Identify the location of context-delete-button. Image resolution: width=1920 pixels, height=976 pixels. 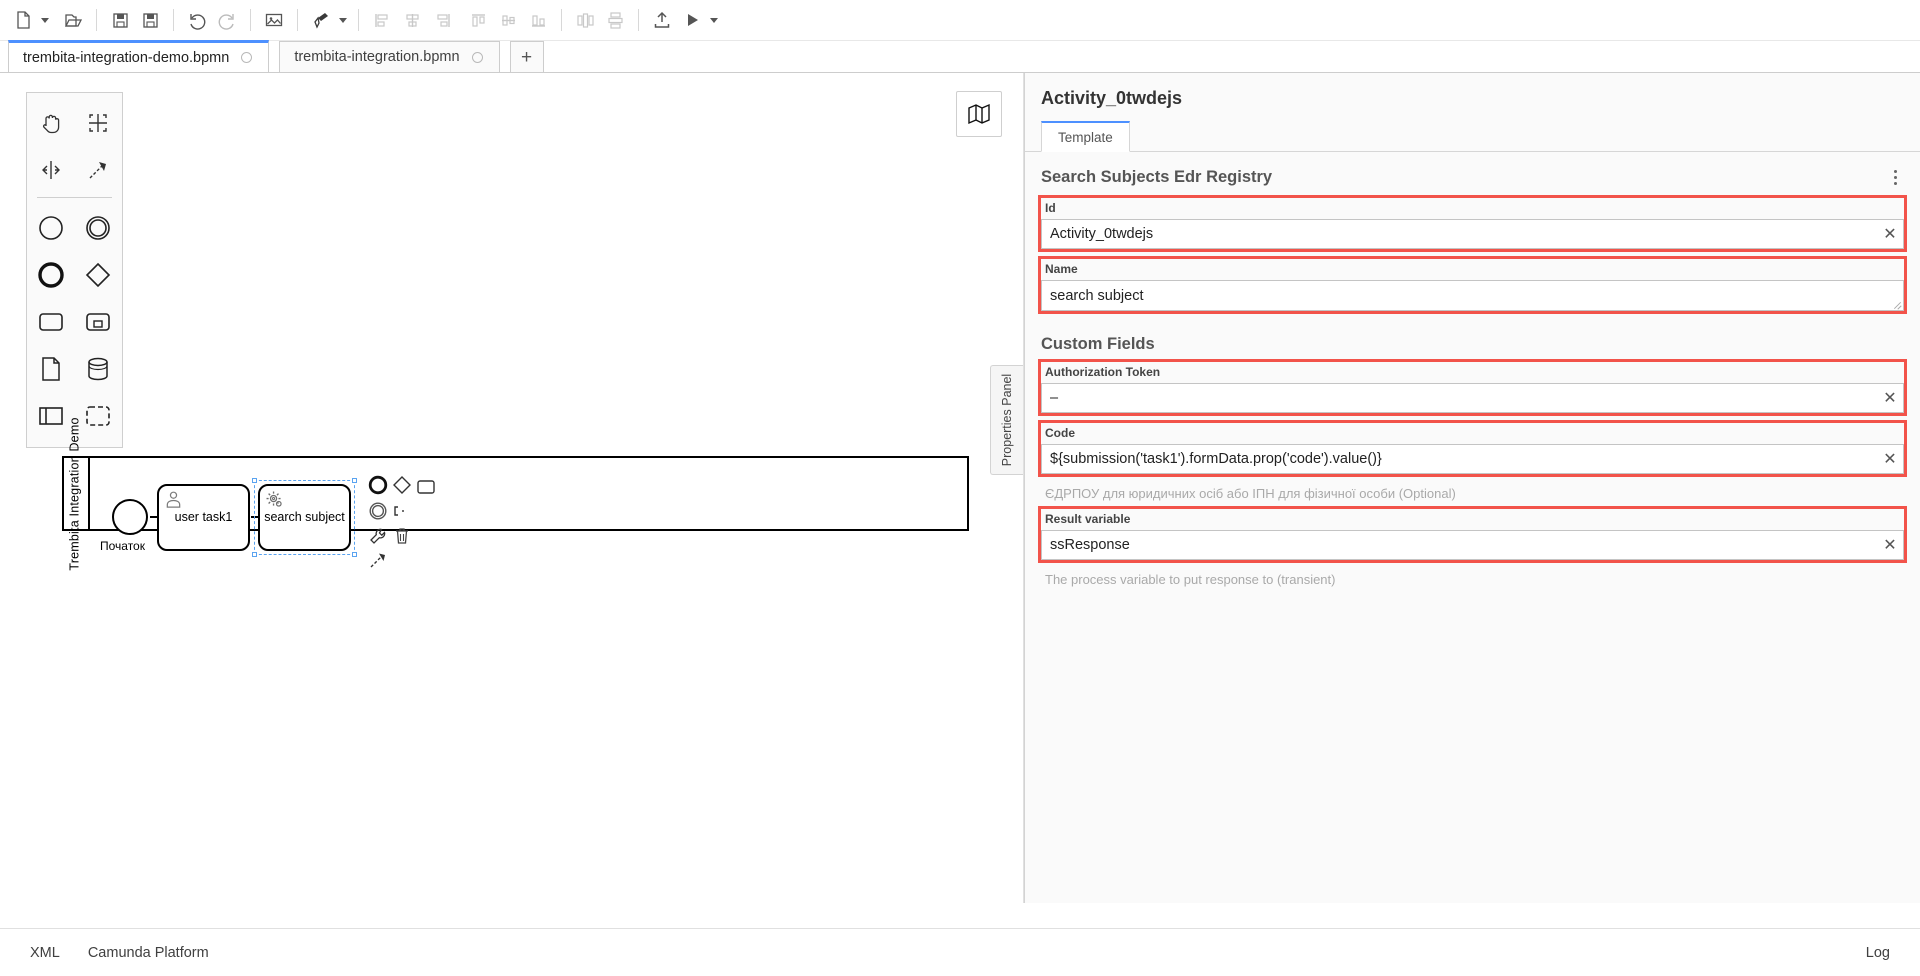
(402, 536).